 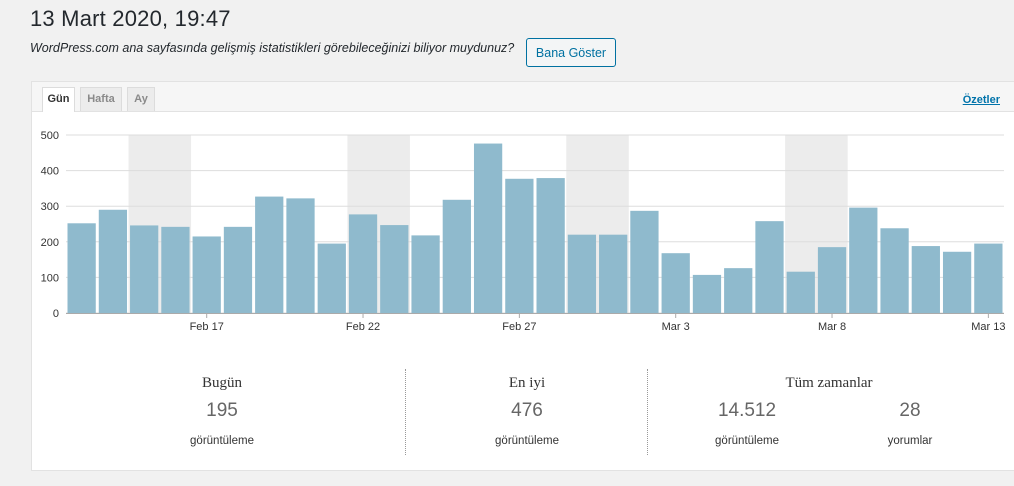 What do you see at coordinates (101, 99) in the screenshot?
I see `tab-week: Hafta` at bounding box center [101, 99].